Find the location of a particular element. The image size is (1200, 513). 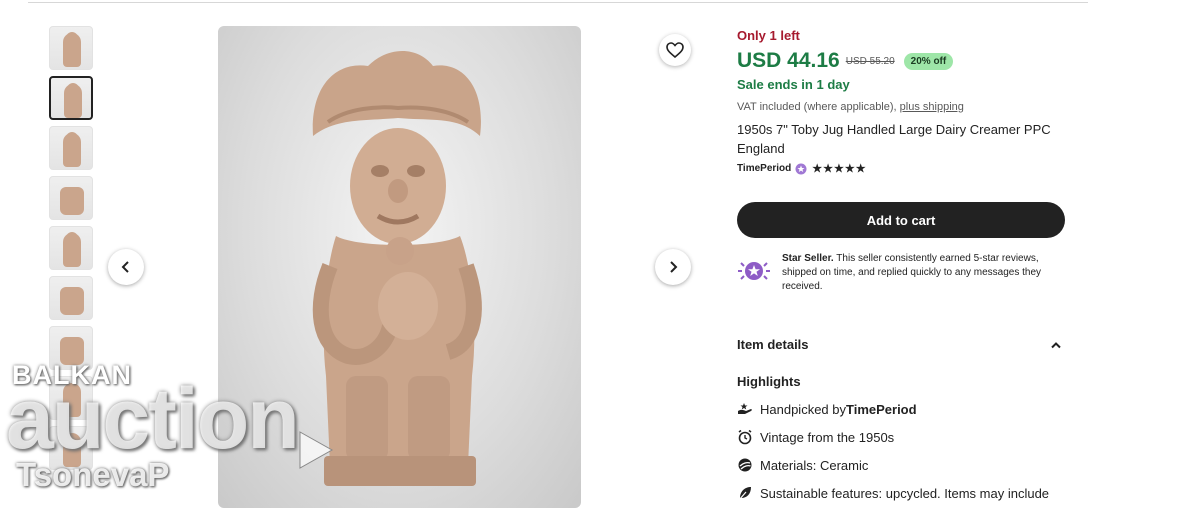

highlight-text: Vintage from the 1950s is located at coordinates (827, 437).